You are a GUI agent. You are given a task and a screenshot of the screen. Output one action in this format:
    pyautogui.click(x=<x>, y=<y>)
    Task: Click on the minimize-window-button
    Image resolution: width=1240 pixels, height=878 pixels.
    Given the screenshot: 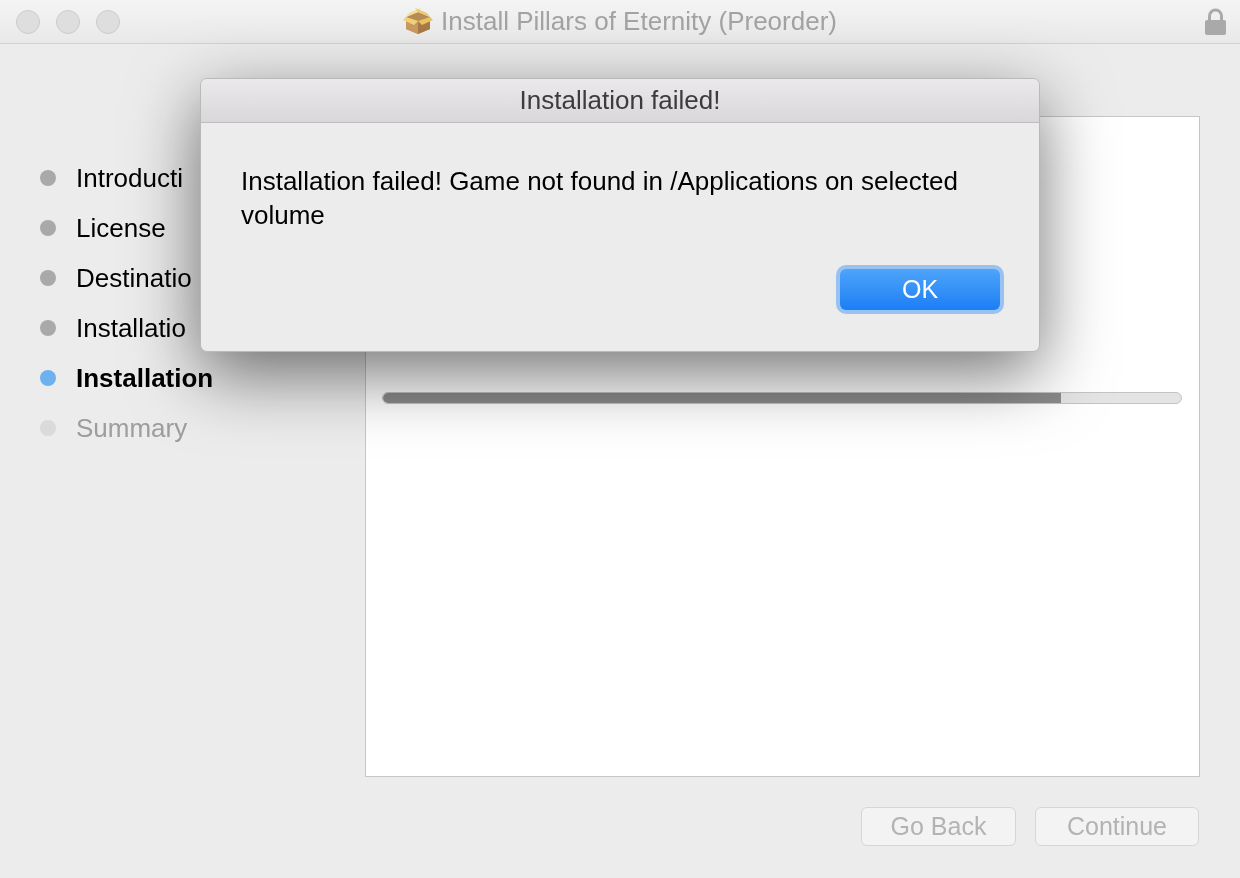 What is the action you would take?
    pyautogui.click(x=68, y=21)
    